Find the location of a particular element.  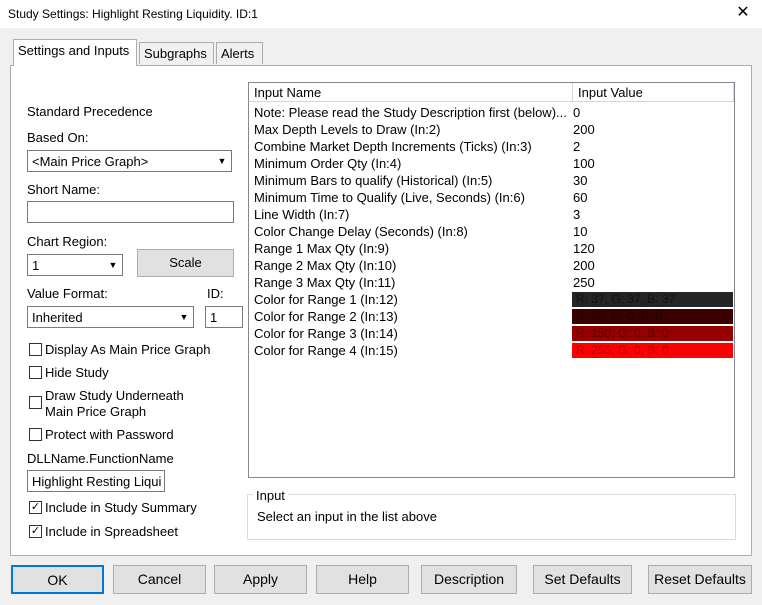

checkbox-label: Include in Spreadsheet is located at coordinates (111, 531).